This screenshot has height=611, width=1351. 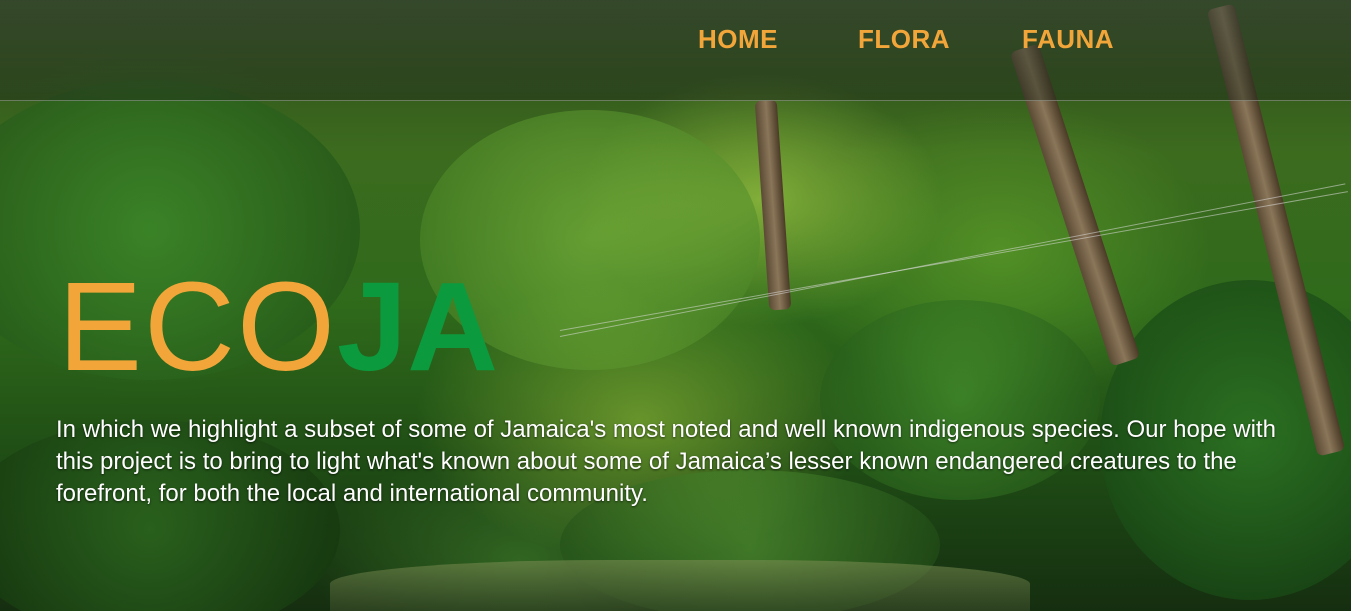 I want to click on title-ja: JA, so click(x=418, y=326).